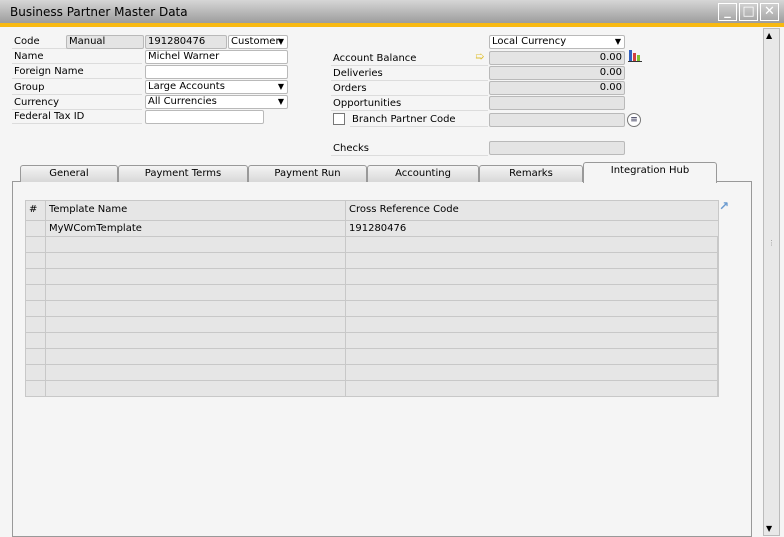  What do you see at coordinates (307, 173) in the screenshot?
I see `tab-payment-run: Payment Run` at bounding box center [307, 173].